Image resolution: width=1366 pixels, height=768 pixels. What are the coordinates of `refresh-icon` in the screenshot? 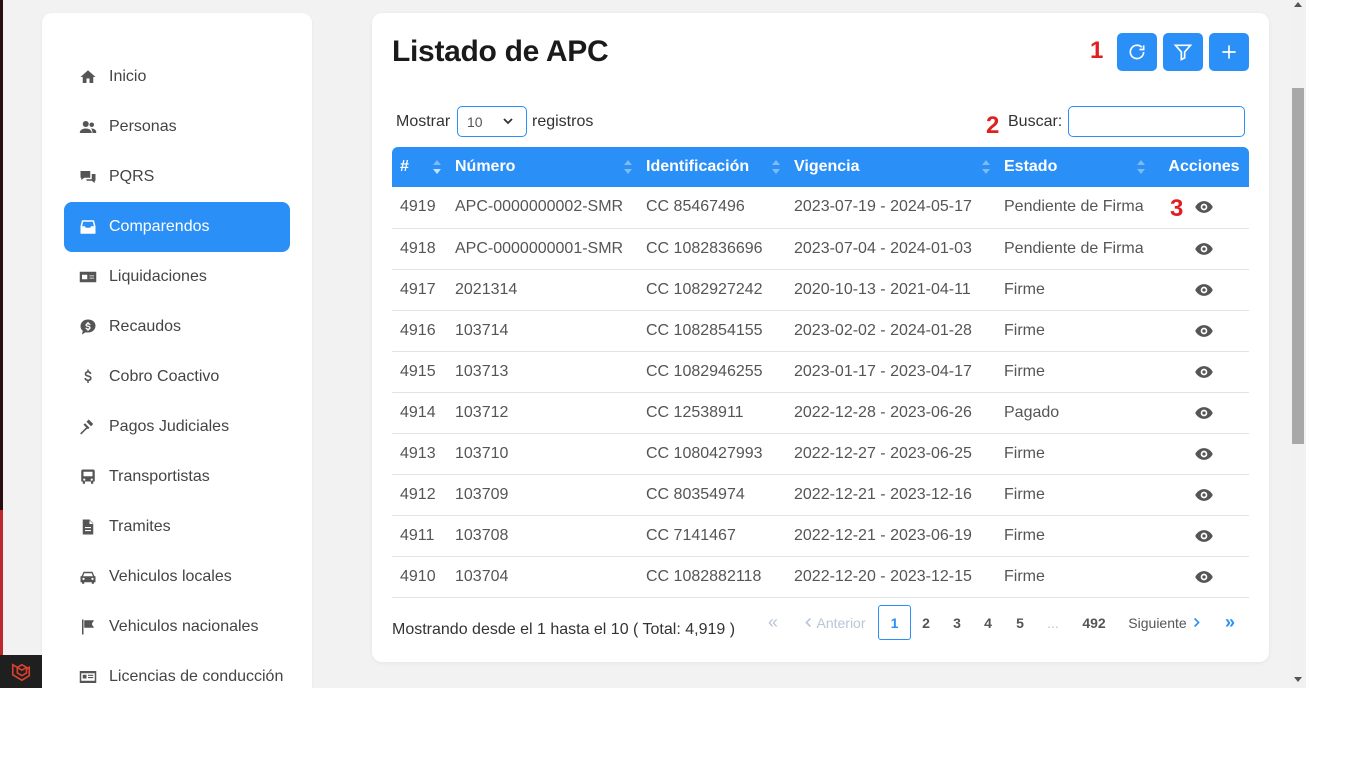 It's located at (1137, 52).